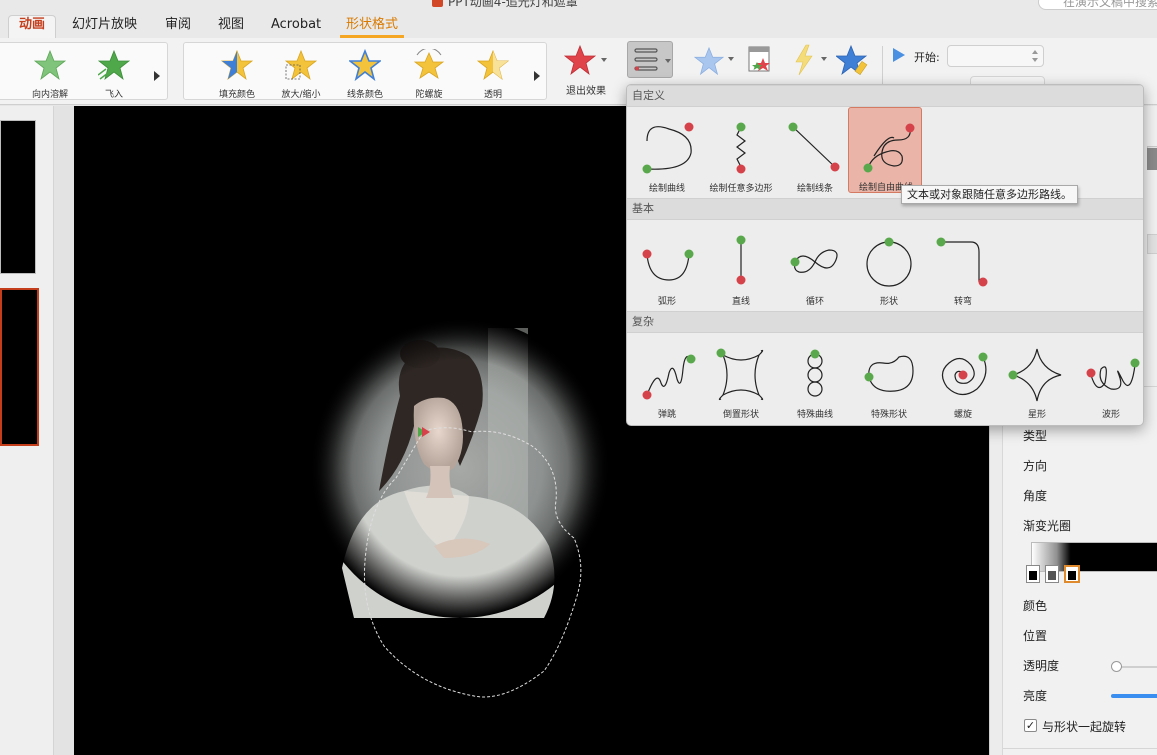 The height and width of the screenshot is (755, 1157). What do you see at coordinates (1047, 526) in the screenshot?
I see `gradient-stops-label: 渐变光圈` at bounding box center [1047, 526].